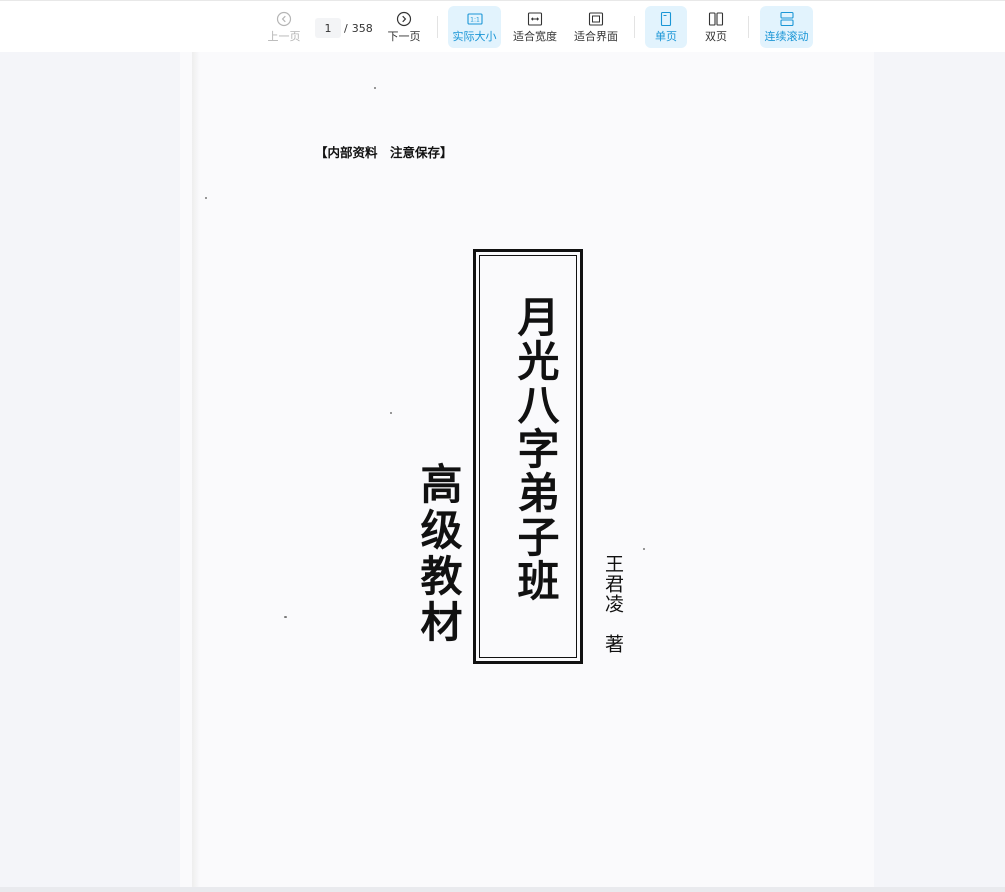 The height and width of the screenshot is (892, 1005). I want to click on next-page-label: 下一页, so click(404, 36).